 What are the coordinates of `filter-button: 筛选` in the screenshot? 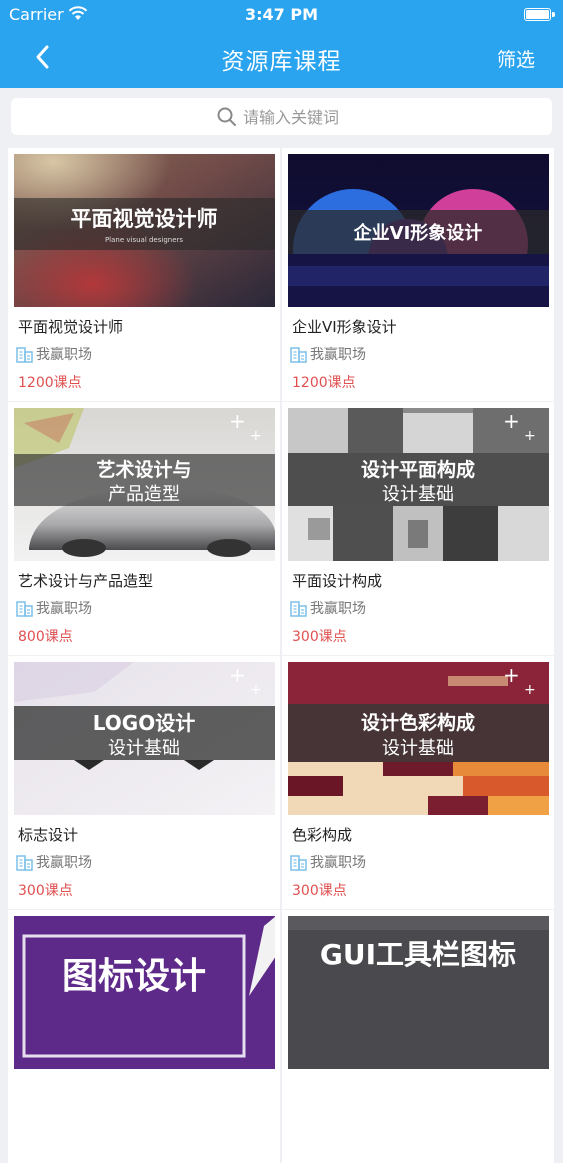 It's located at (516, 58).